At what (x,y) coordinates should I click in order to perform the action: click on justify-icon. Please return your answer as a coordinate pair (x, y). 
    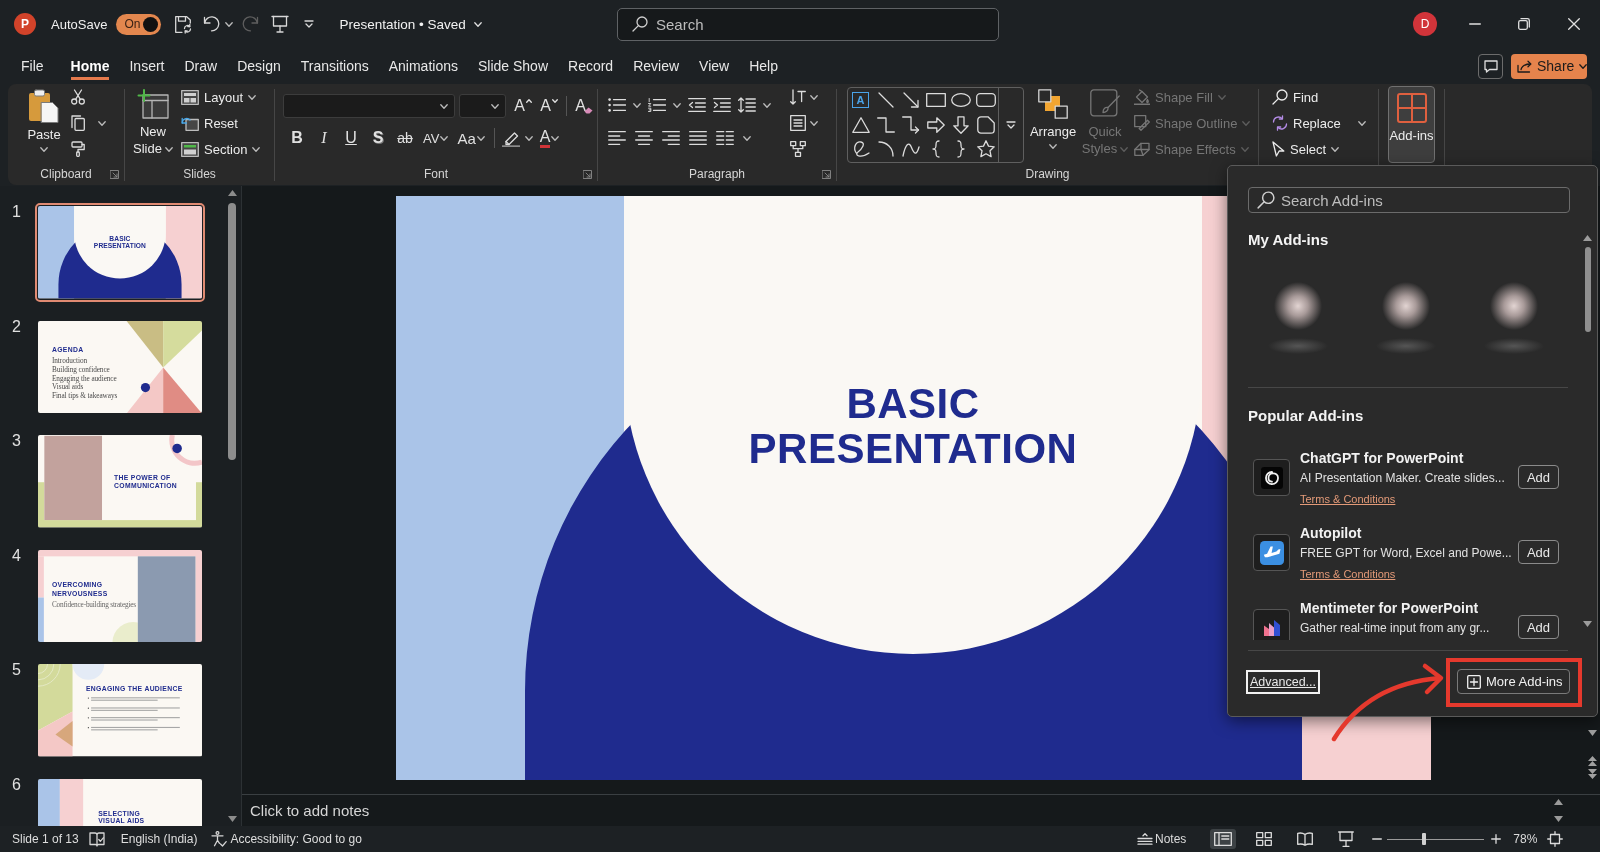
    Looking at the image, I should click on (698, 138).